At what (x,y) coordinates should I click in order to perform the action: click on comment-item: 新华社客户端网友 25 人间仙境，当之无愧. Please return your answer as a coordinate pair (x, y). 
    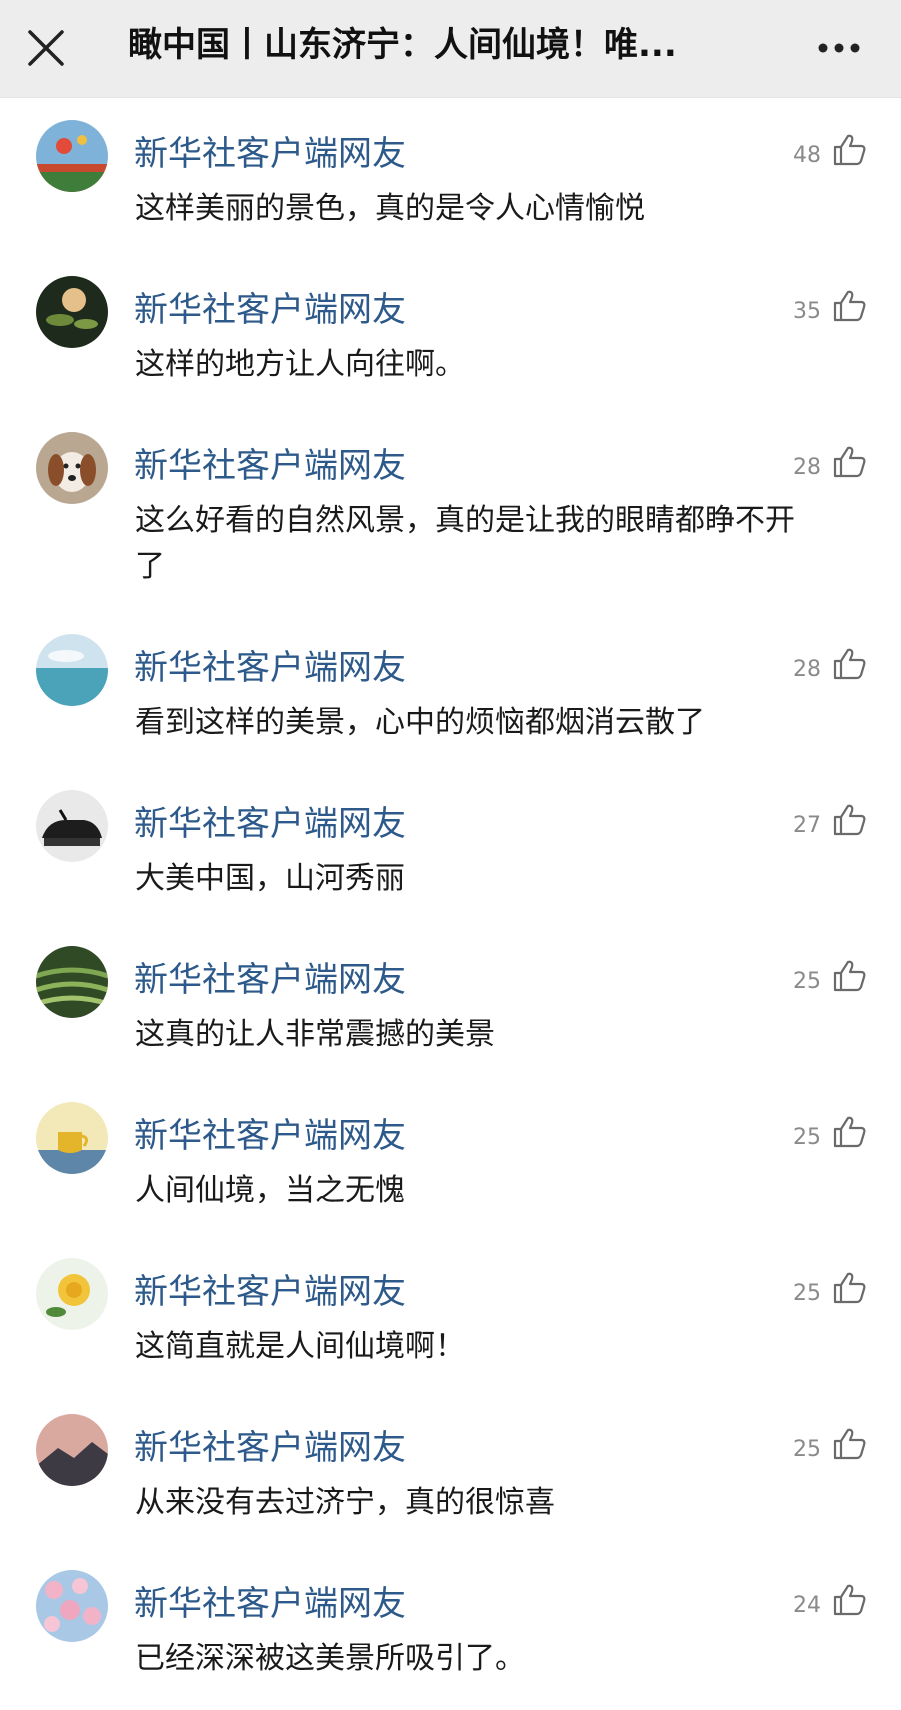
    Looking at the image, I should click on (450, 1158).